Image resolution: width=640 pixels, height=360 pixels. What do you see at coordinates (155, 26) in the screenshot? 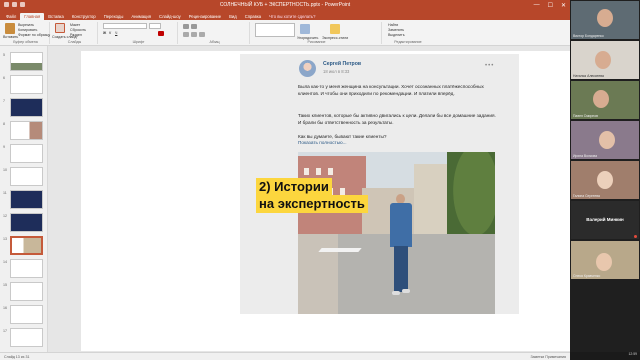
I see `font-size-select` at bounding box center [155, 26].